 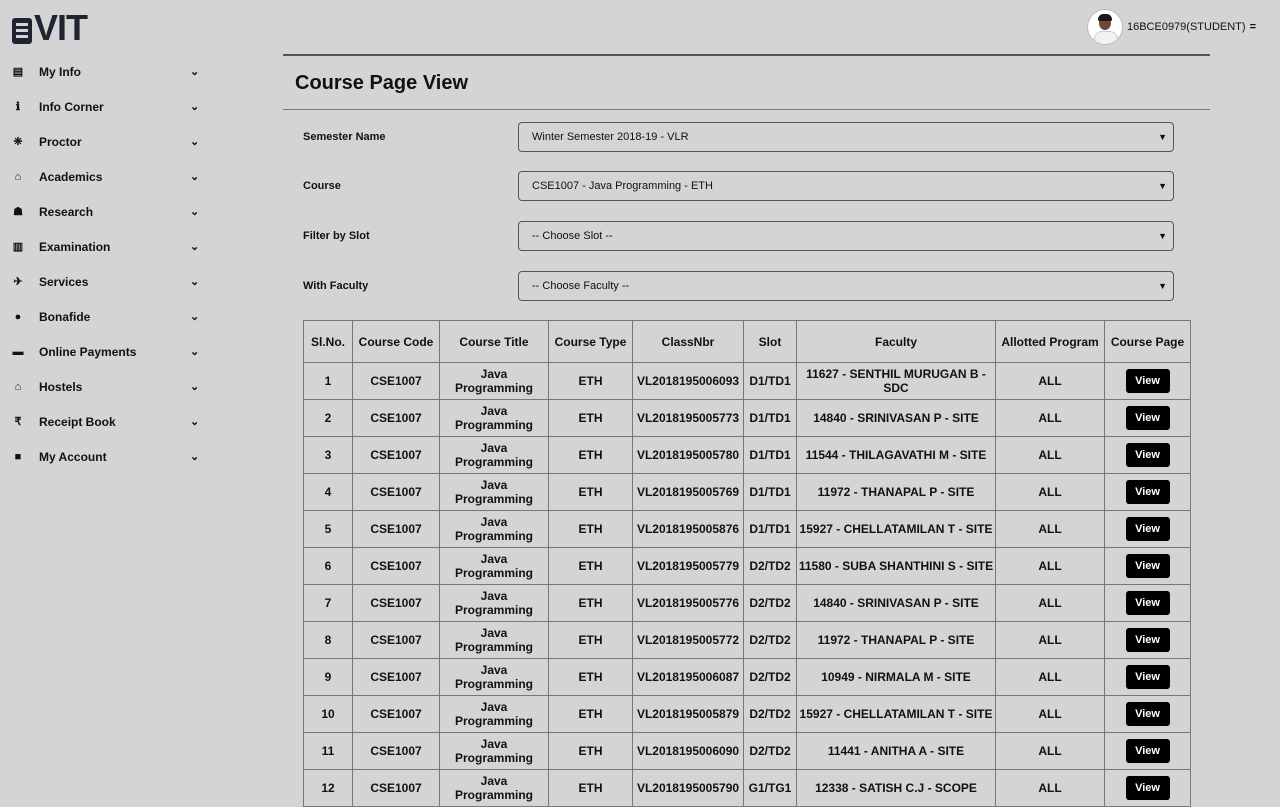 What do you see at coordinates (115, 246) in the screenshot?
I see `sidebar-item-examination: ▥ Examination ⌄` at bounding box center [115, 246].